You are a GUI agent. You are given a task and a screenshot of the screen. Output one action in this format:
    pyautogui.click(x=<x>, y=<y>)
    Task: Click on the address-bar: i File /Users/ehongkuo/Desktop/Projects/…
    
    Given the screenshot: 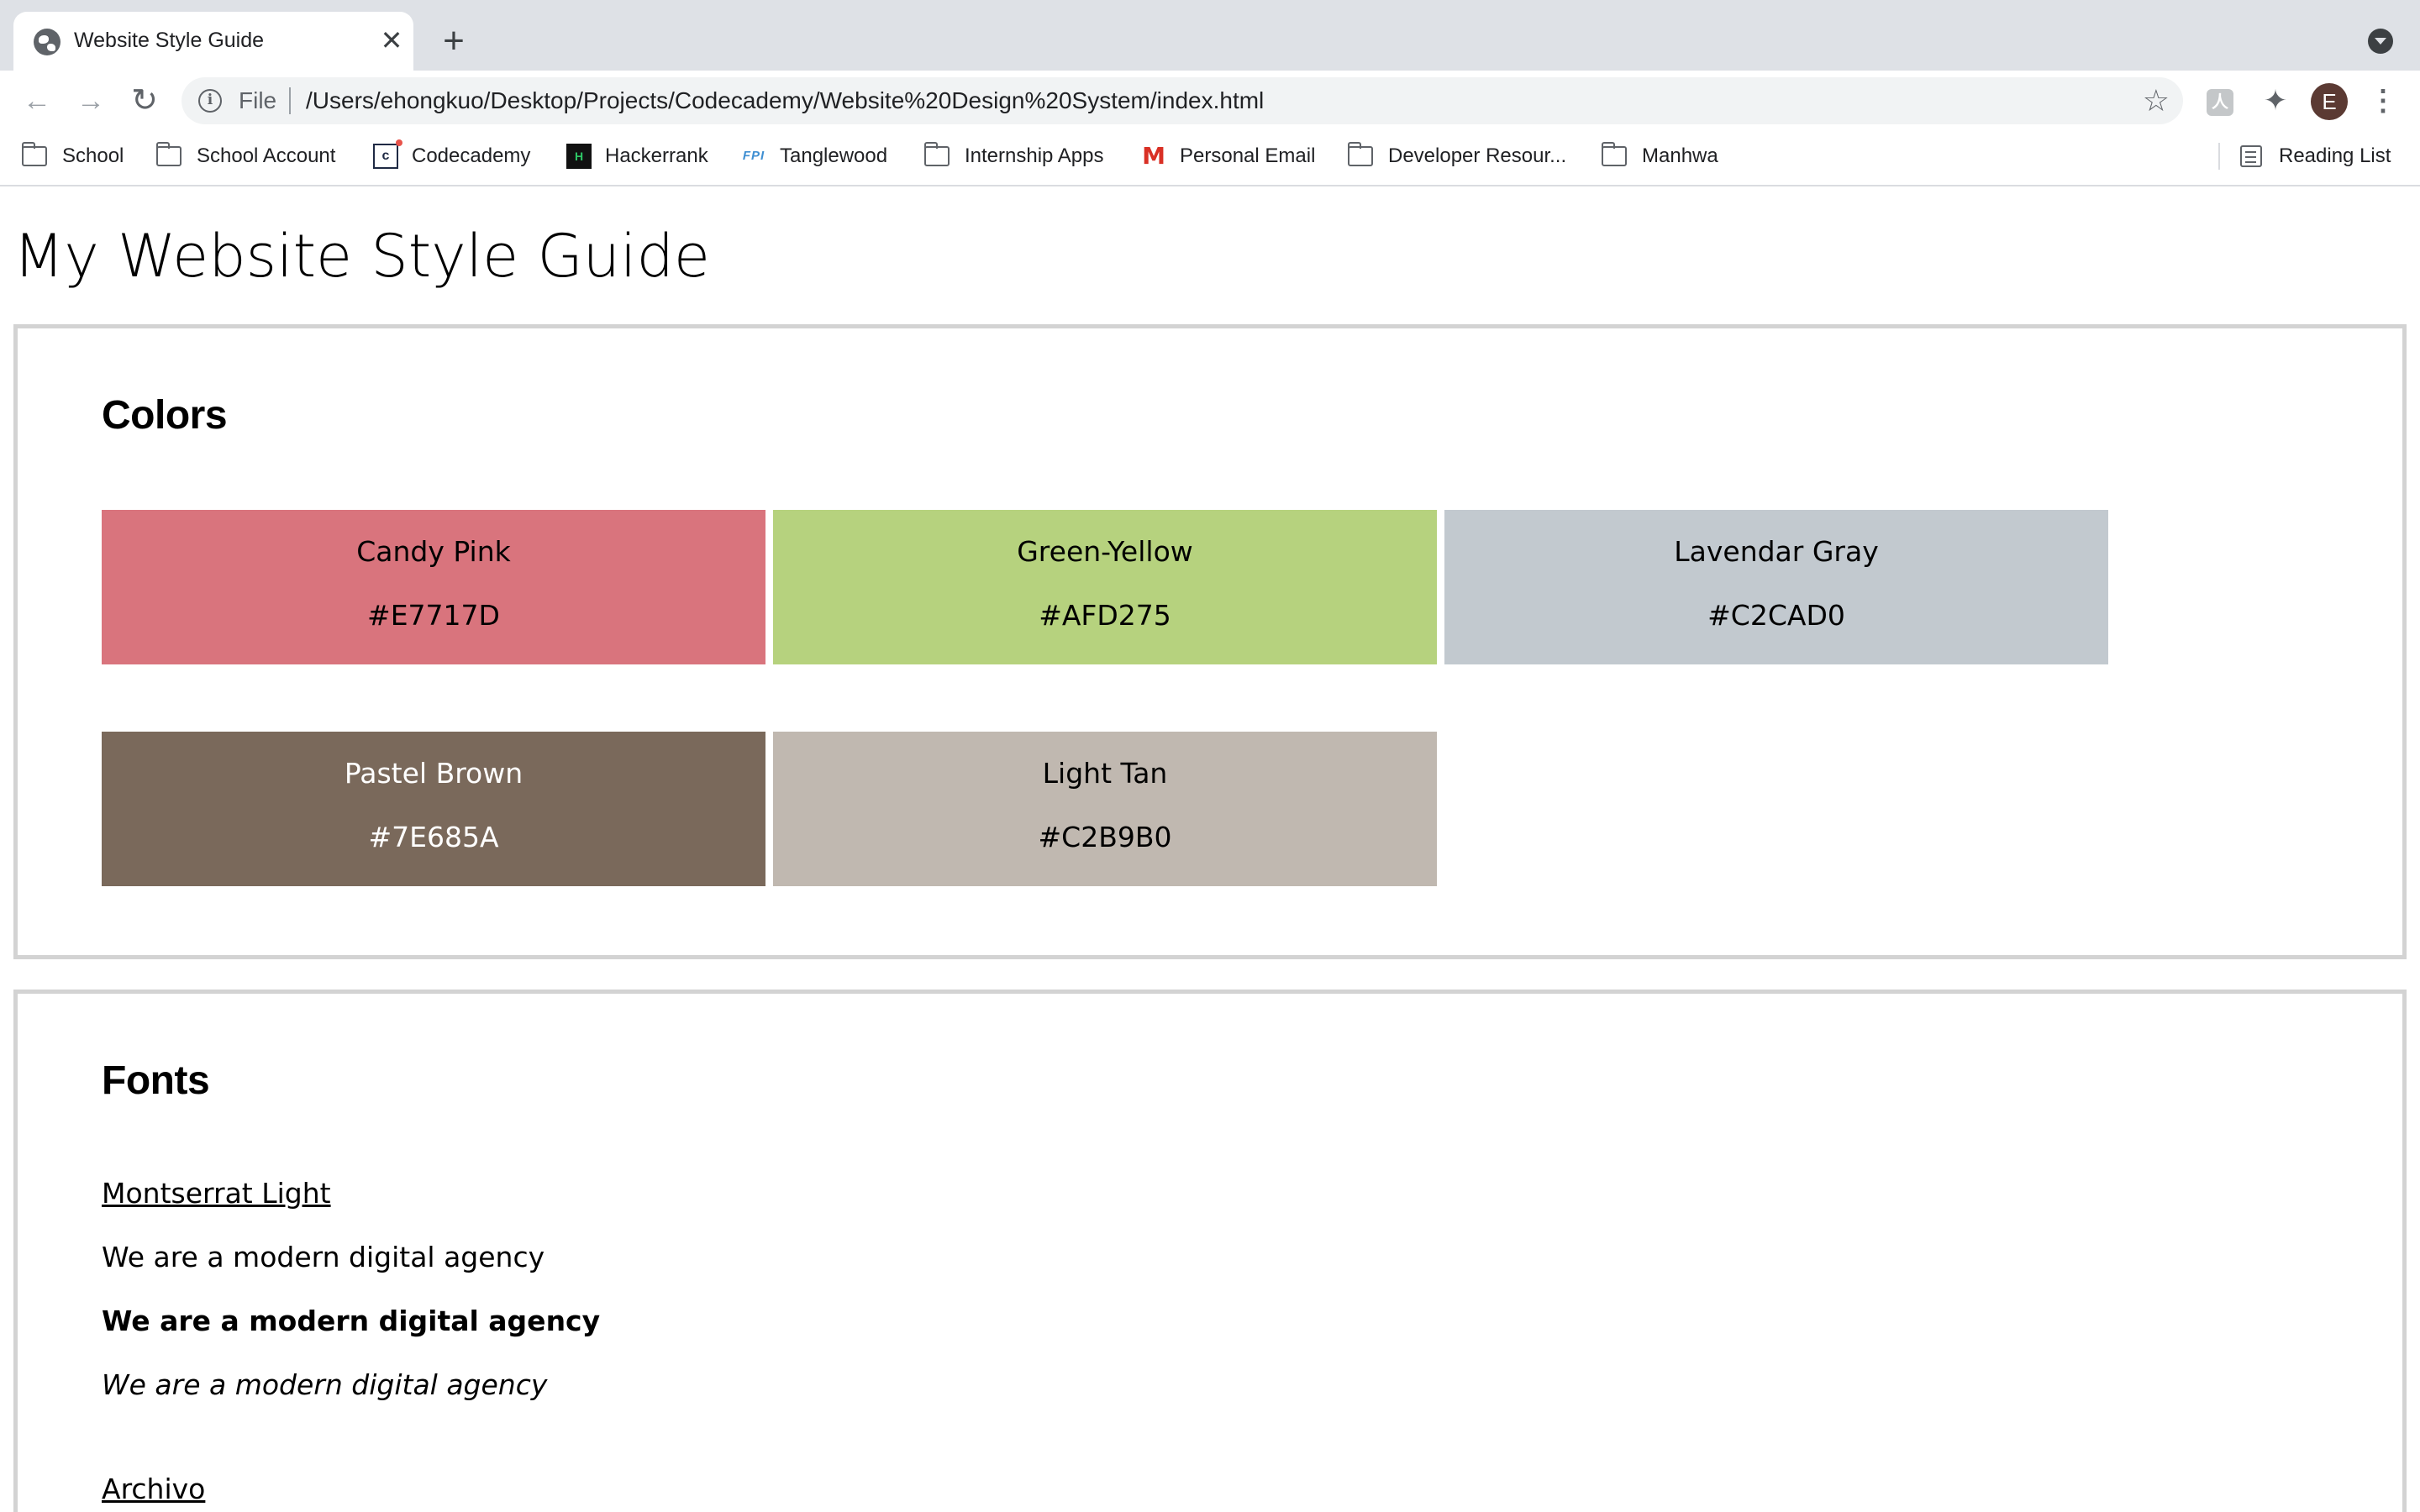 What is the action you would take?
    pyautogui.click(x=1182, y=100)
    